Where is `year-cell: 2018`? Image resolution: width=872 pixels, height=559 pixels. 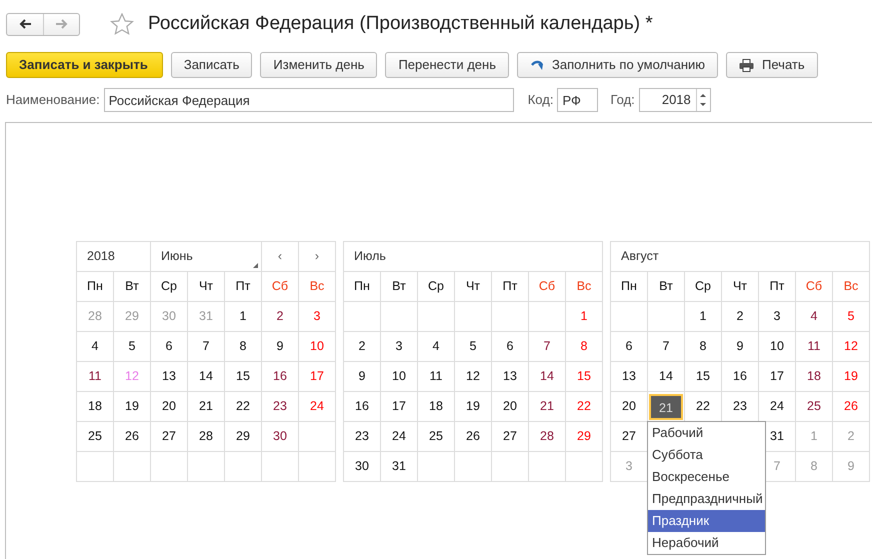 year-cell: 2018 is located at coordinates (113, 257).